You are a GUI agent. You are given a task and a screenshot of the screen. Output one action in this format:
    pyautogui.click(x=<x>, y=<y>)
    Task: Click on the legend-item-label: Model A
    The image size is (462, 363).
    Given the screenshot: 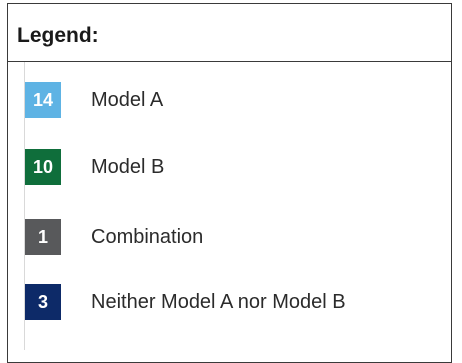 What is the action you would take?
    pyautogui.click(x=127, y=99)
    